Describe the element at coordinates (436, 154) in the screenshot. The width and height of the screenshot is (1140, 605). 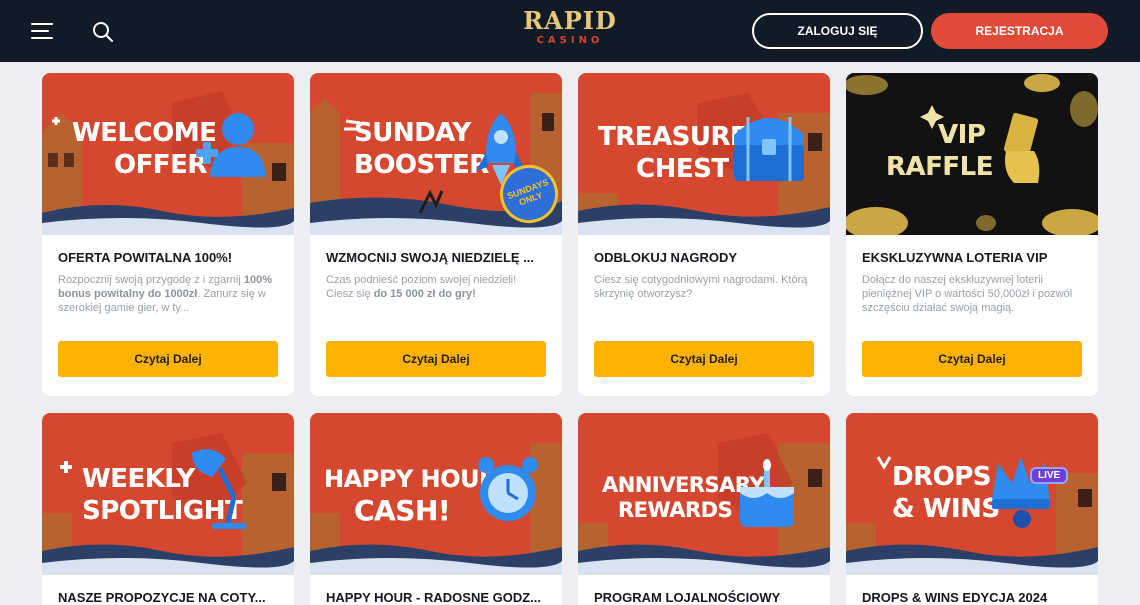
I see `promo-banner: SUNDAY BOOSTER SUNDAYS ONLY` at that location.